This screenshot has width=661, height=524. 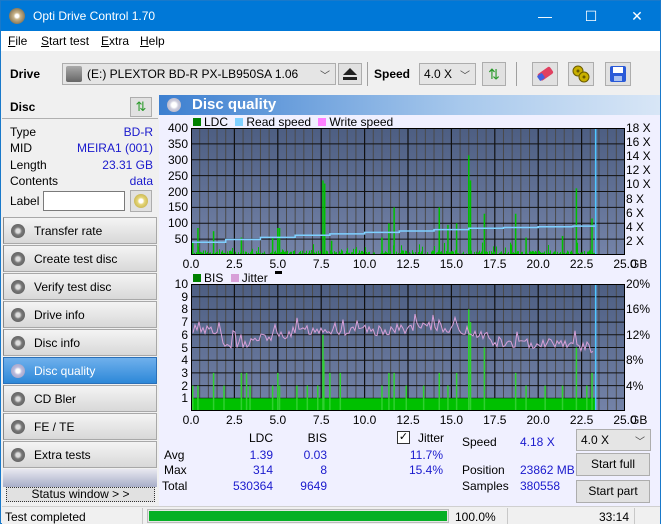 What do you see at coordinates (234, 278) in the screenshot?
I see `legend-swatch-jitter` at bounding box center [234, 278].